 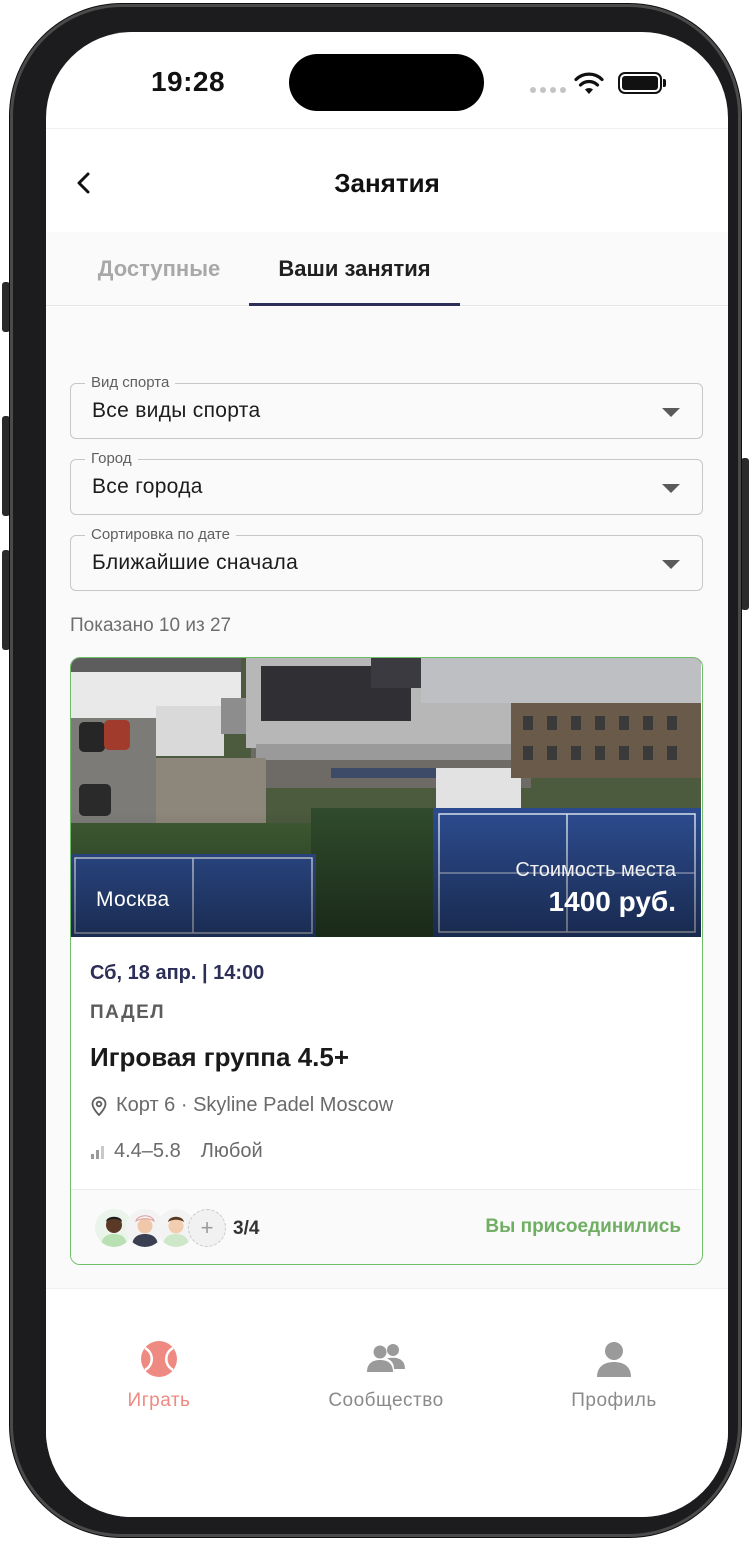 What do you see at coordinates (133, 899) in the screenshot?
I see `card-city: Москва` at bounding box center [133, 899].